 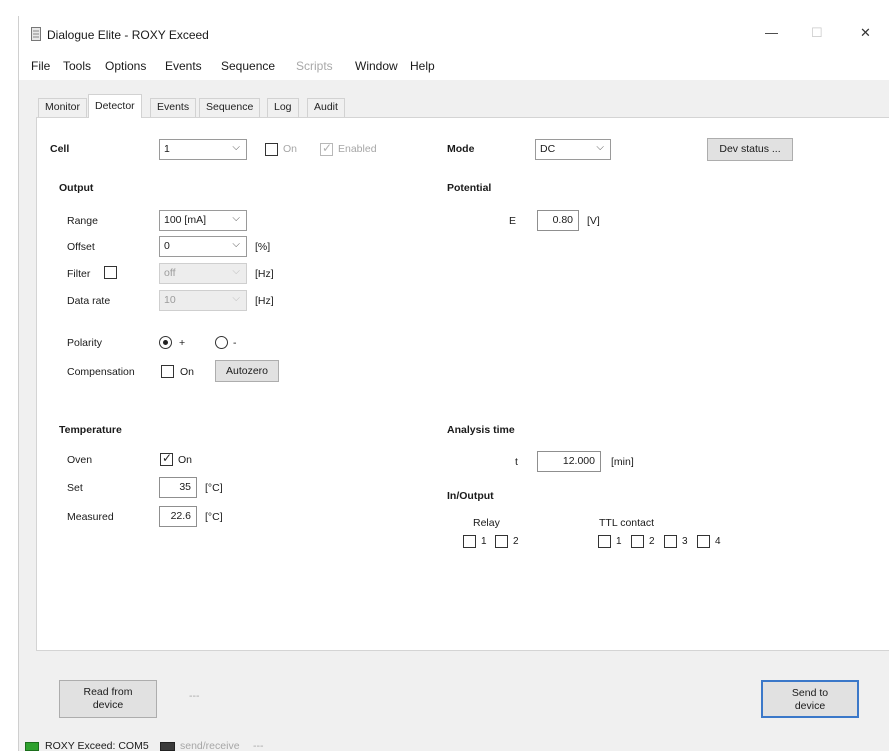 What do you see at coordinates (185, 460) in the screenshot?
I see `oven-on-label: On` at bounding box center [185, 460].